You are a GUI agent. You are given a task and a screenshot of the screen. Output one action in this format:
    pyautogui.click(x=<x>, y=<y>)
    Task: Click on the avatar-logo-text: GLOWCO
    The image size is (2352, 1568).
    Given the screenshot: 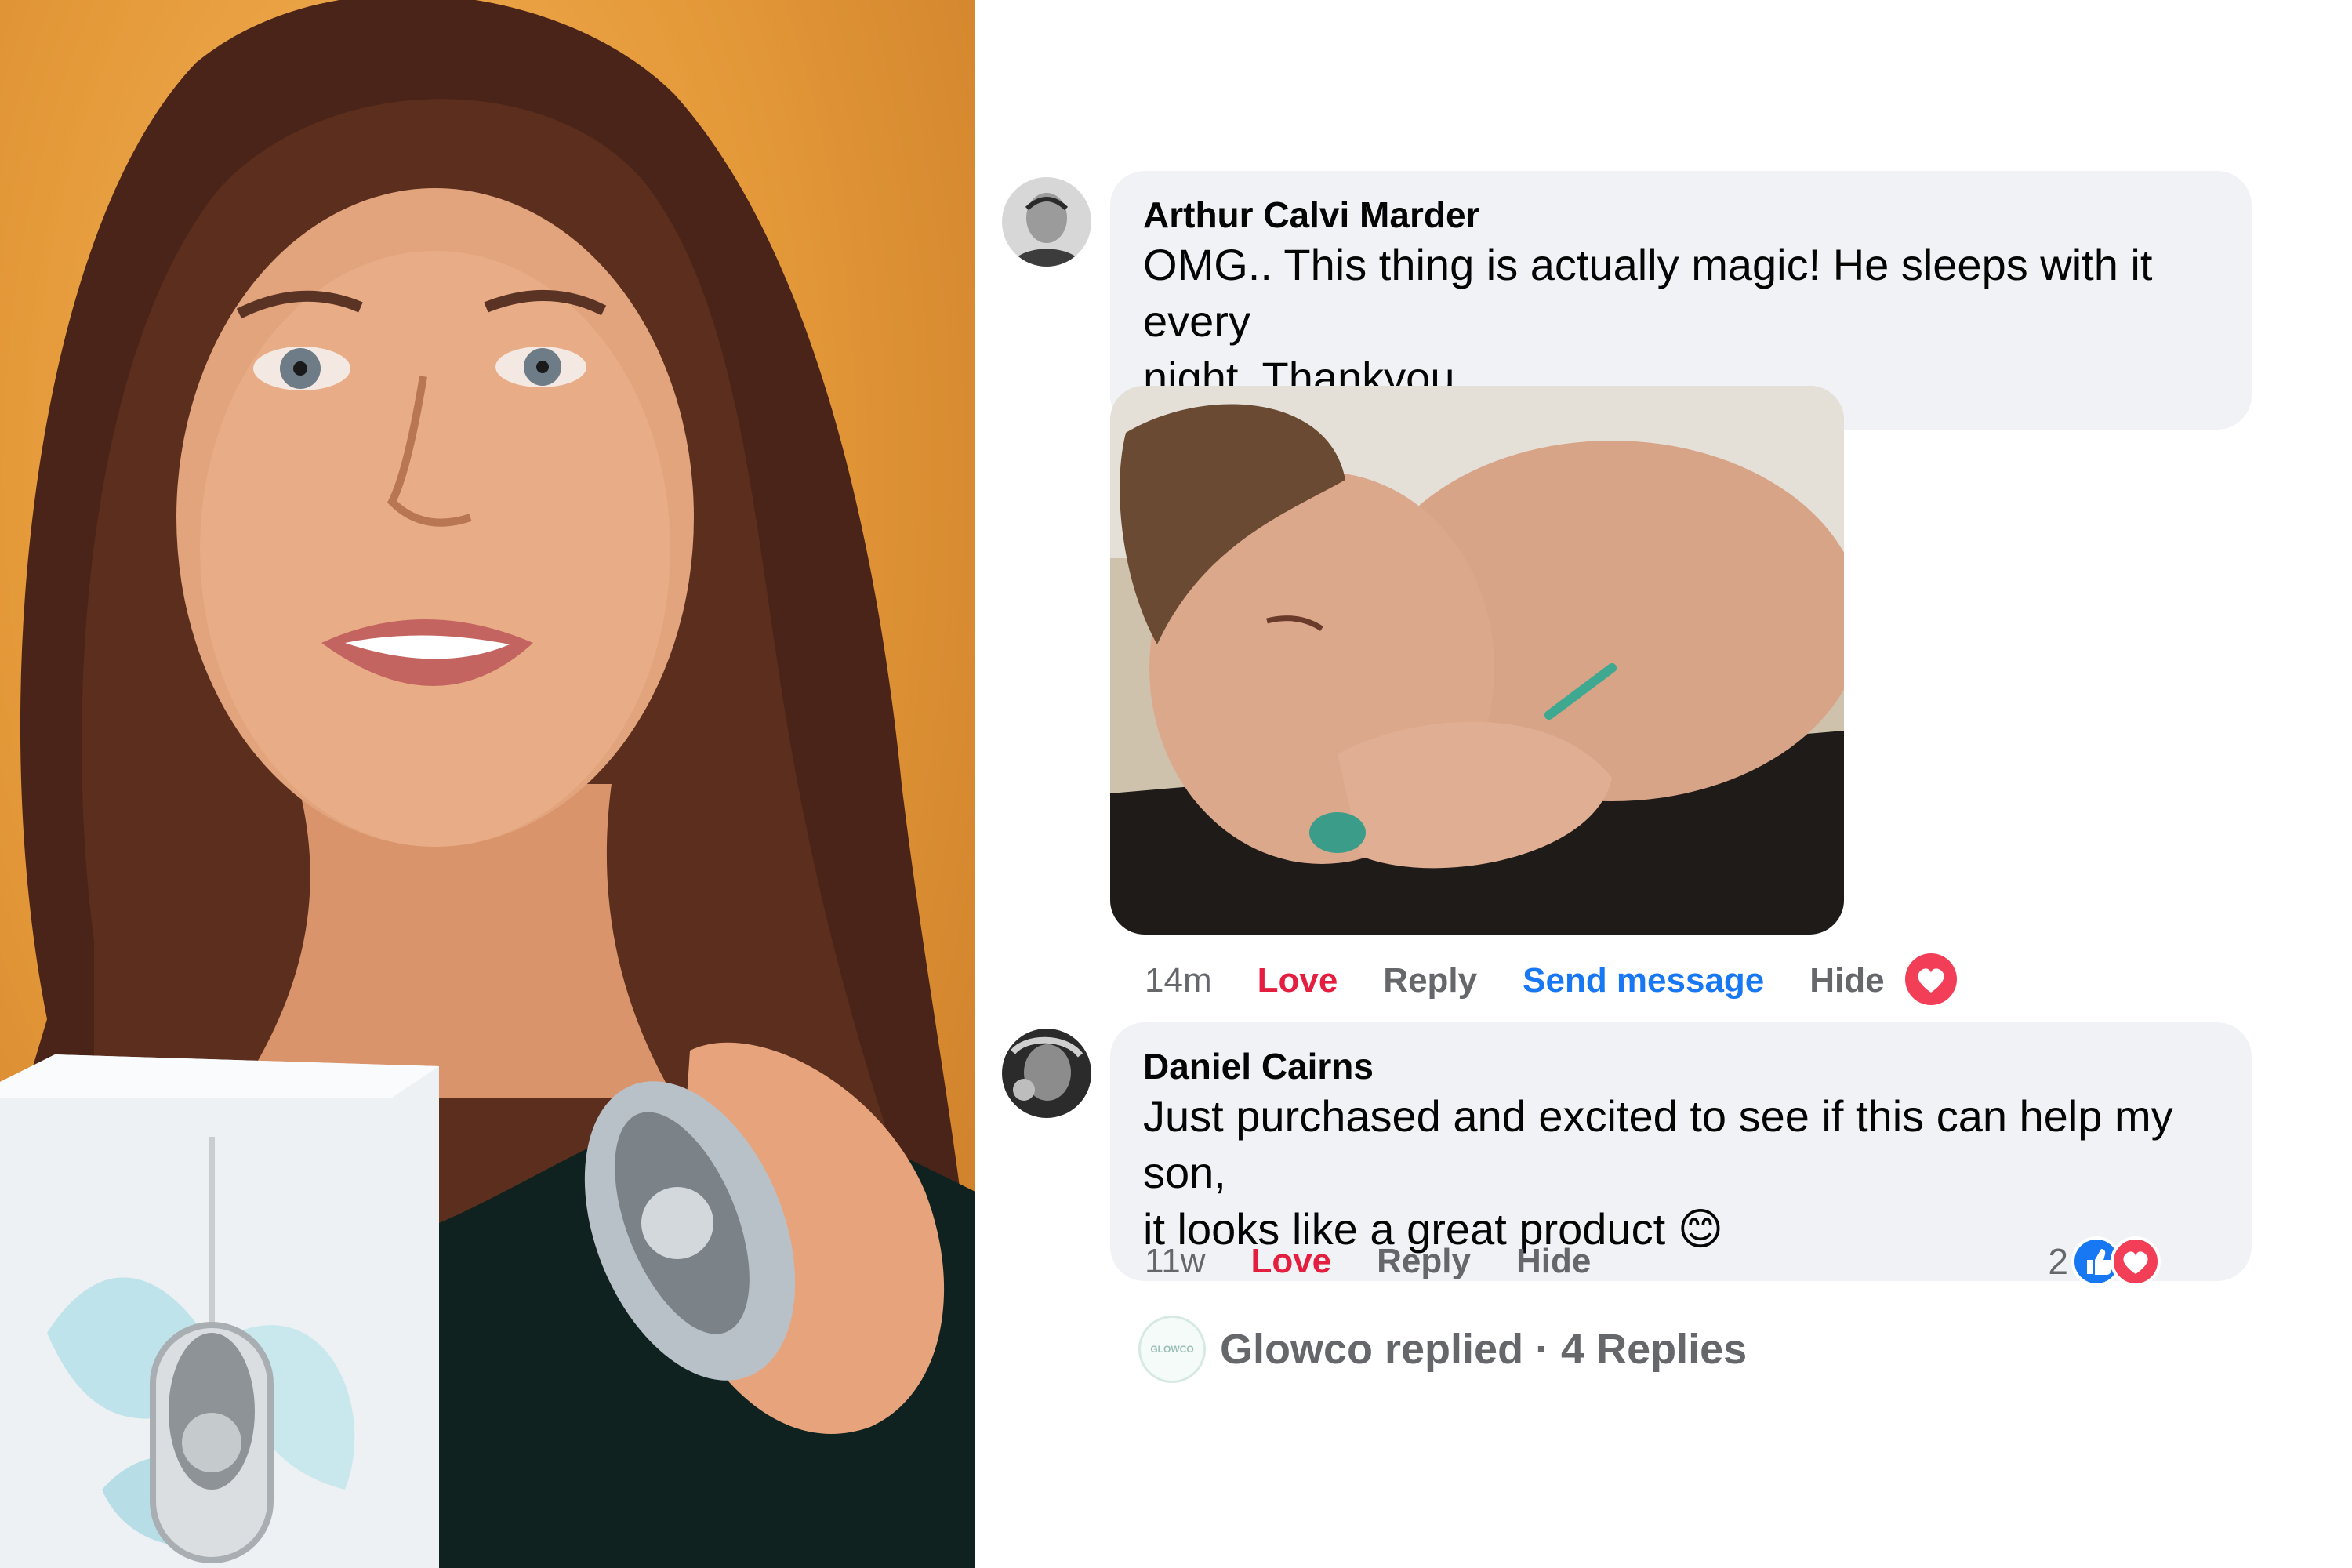 What is the action you would take?
    pyautogui.click(x=1172, y=1349)
    